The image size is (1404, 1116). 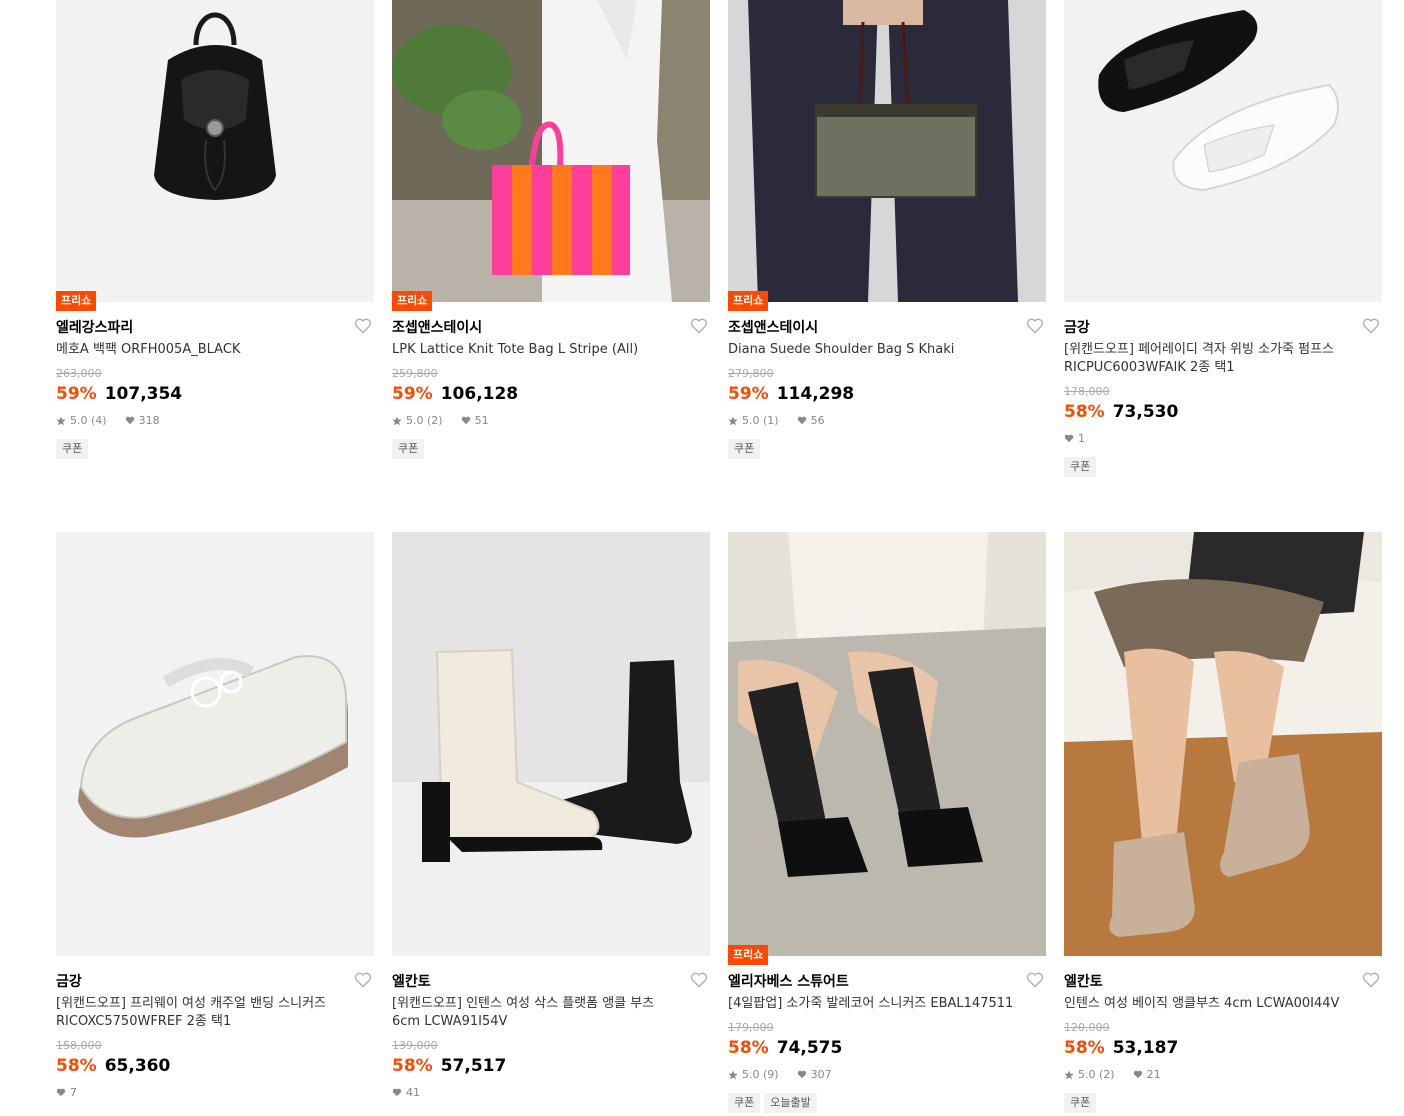 What do you see at coordinates (751, 373) in the screenshot?
I see `original-price: 279,800` at bounding box center [751, 373].